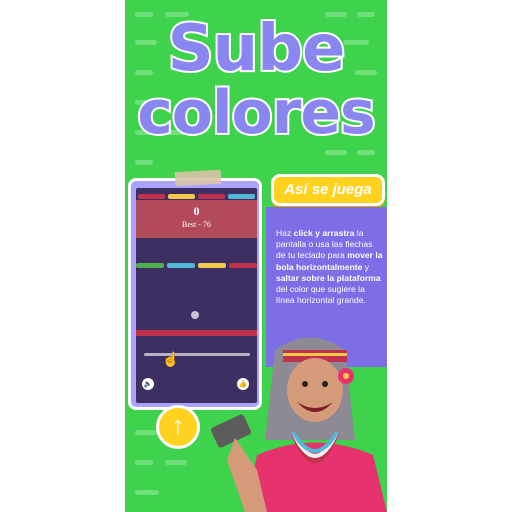 This screenshot has width=512, height=512. Describe the element at coordinates (171, 360) in the screenshot. I see `hand-pointer-icon: ☝` at that location.